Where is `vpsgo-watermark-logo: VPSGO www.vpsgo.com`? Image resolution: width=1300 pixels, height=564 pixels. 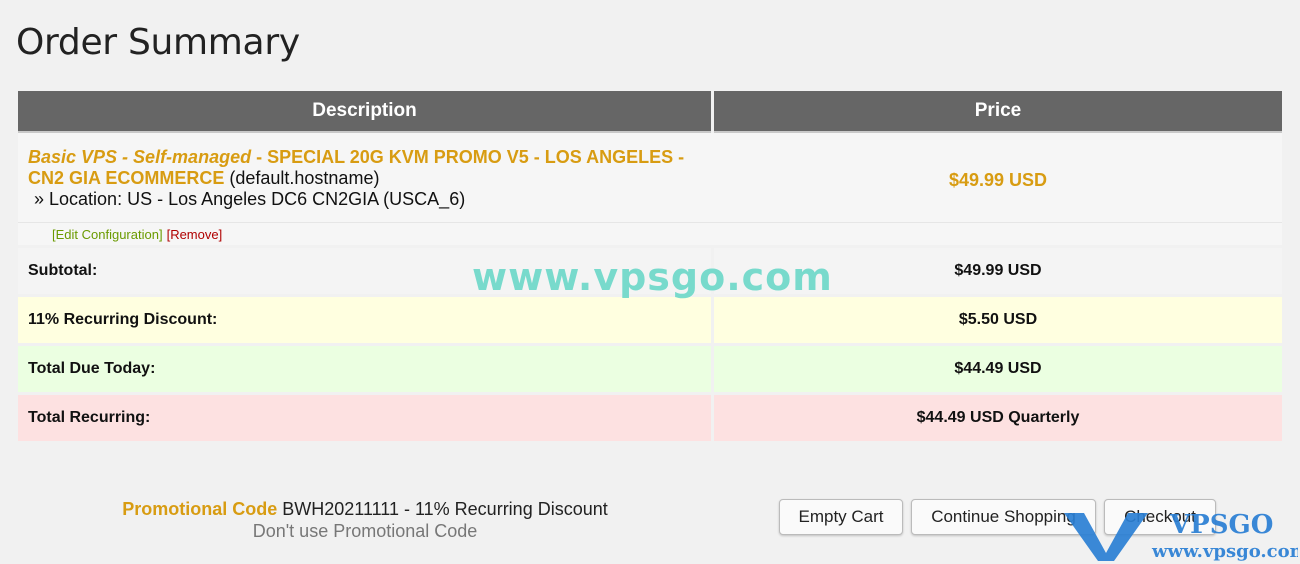 vpsgo-watermark-logo: VPSGO www.vpsgo.com is located at coordinates (1181, 536).